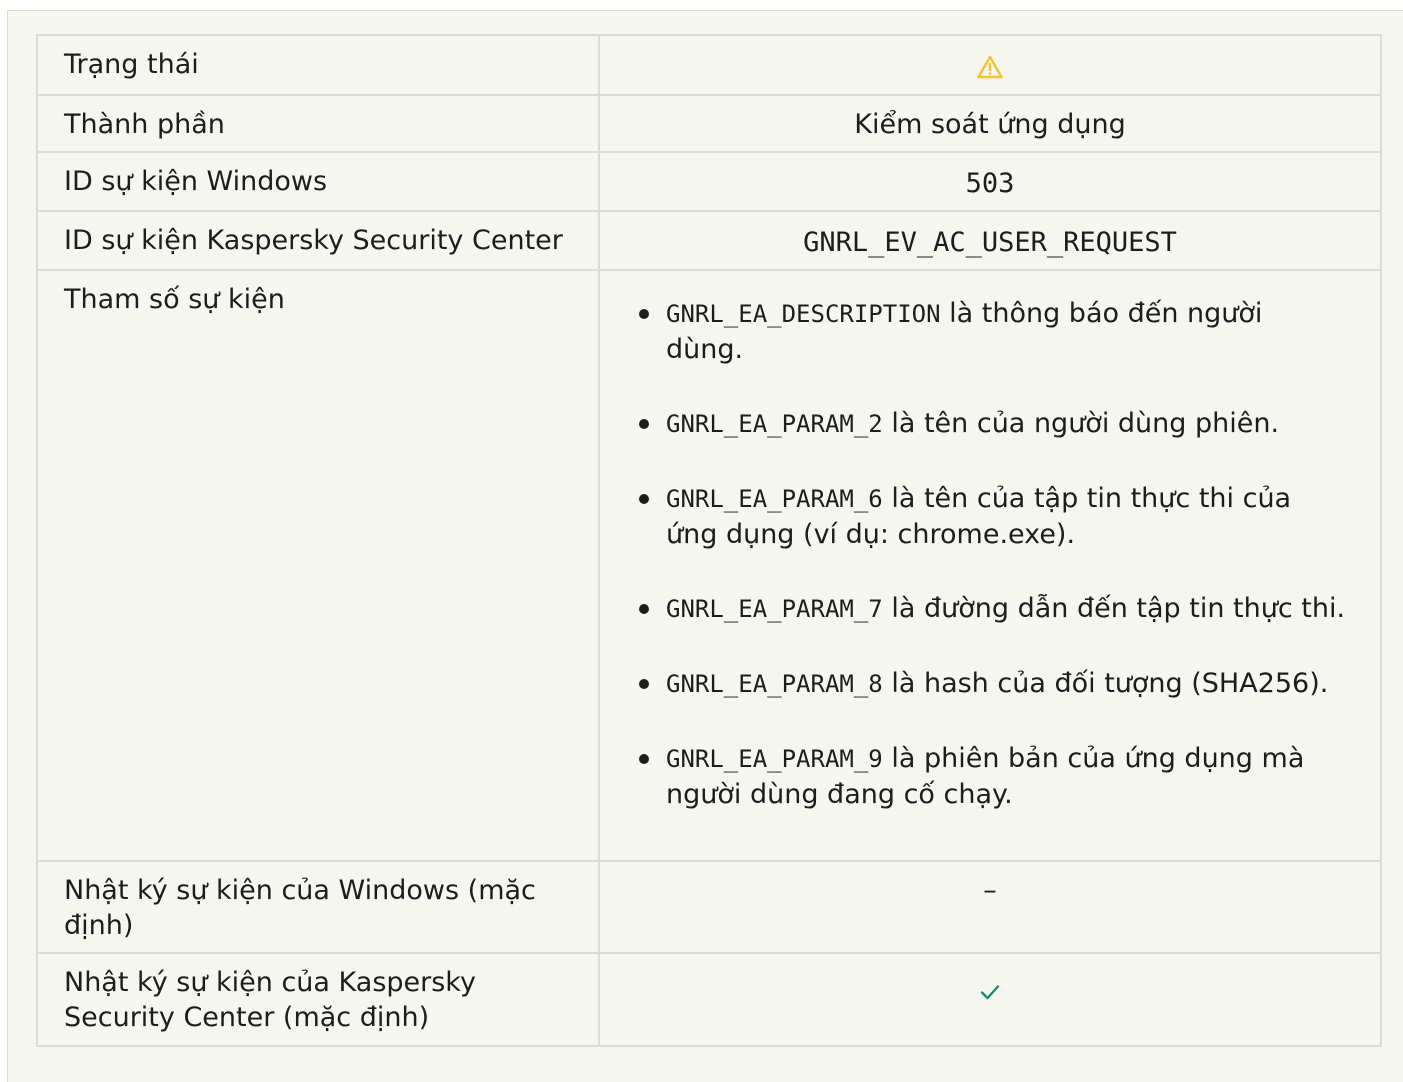 The image size is (1403, 1082). I want to click on row-value, so click(990, 65).